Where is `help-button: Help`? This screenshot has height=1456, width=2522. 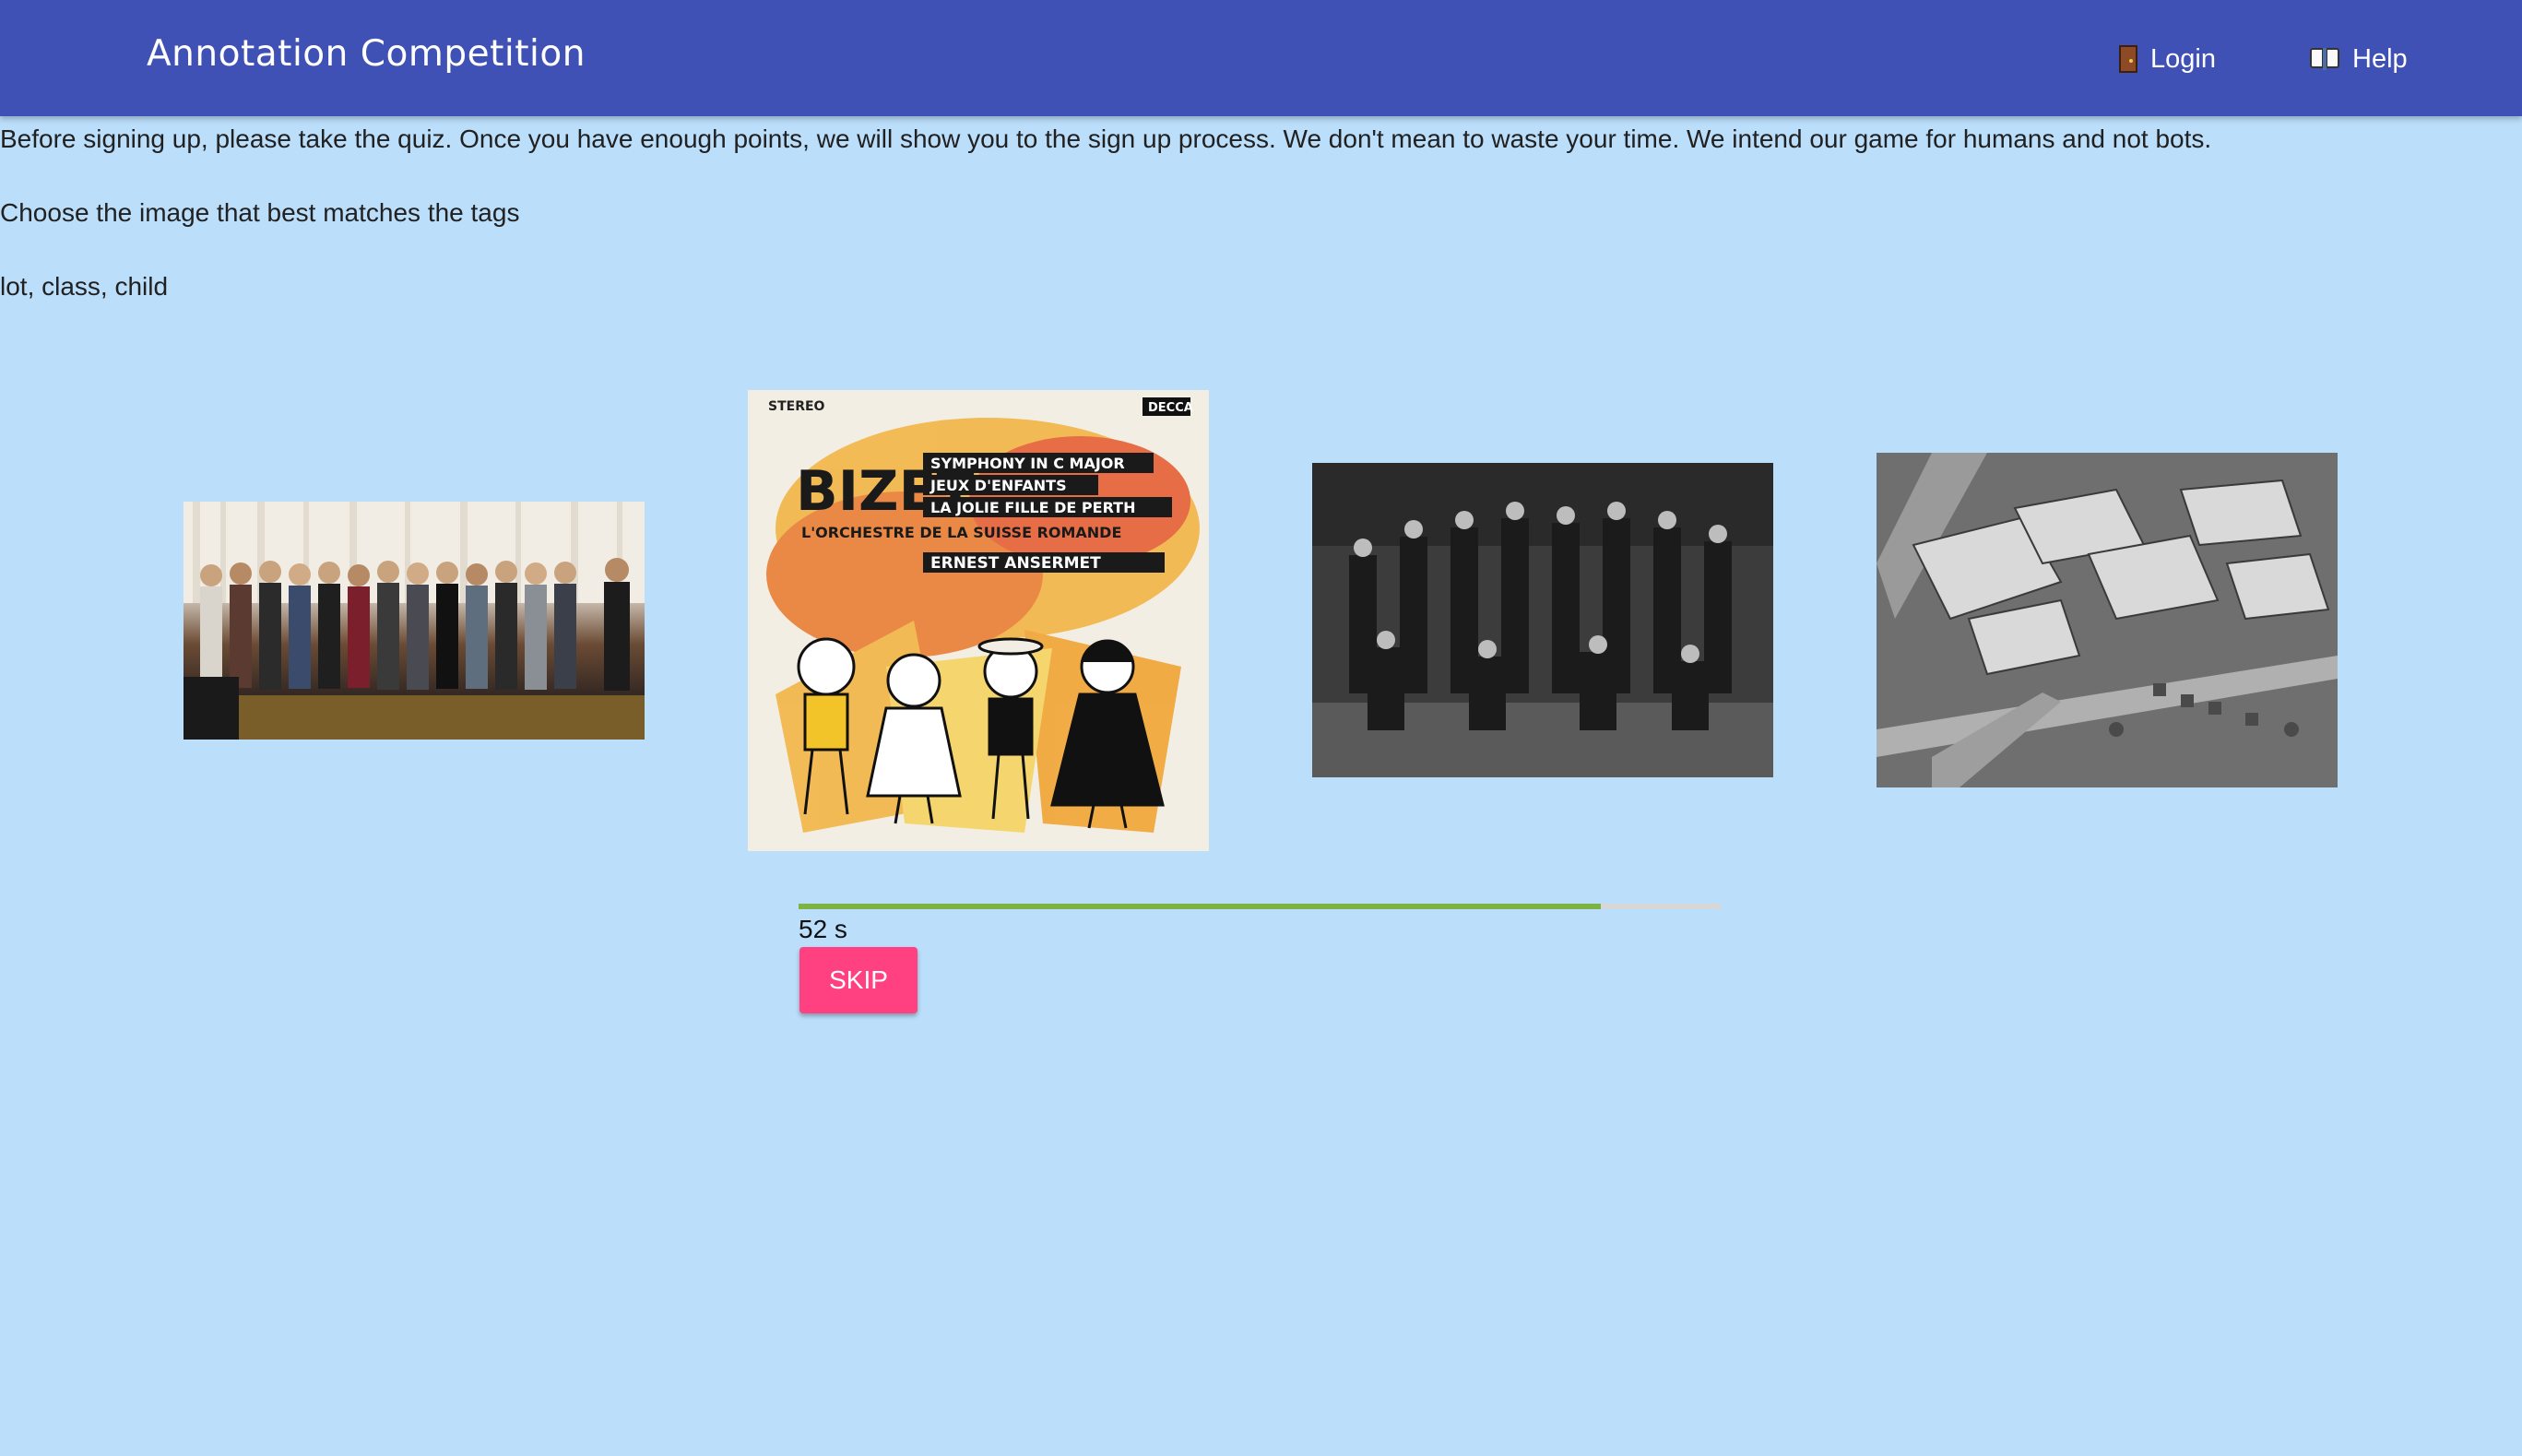
help-button: Help is located at coordinates (2359, 59).